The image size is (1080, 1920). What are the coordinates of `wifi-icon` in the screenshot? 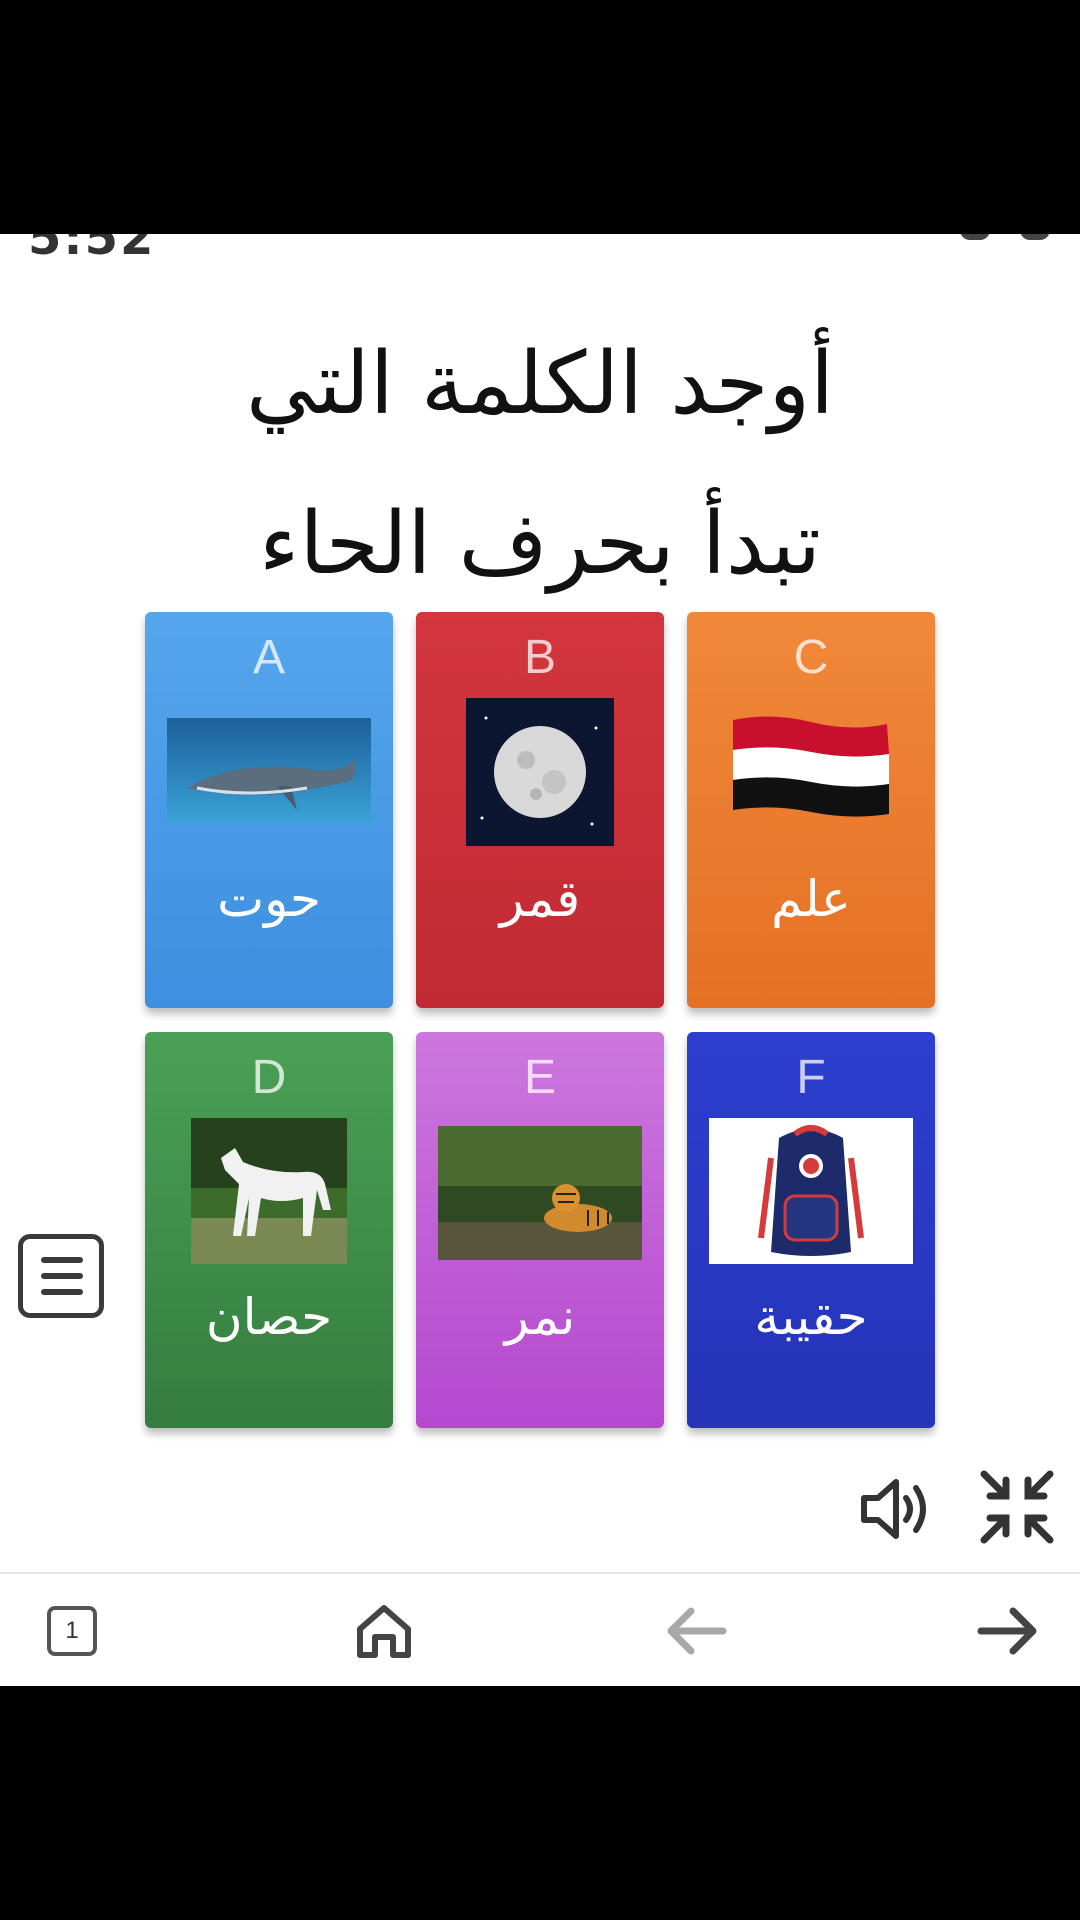 It's located at (975, 237).